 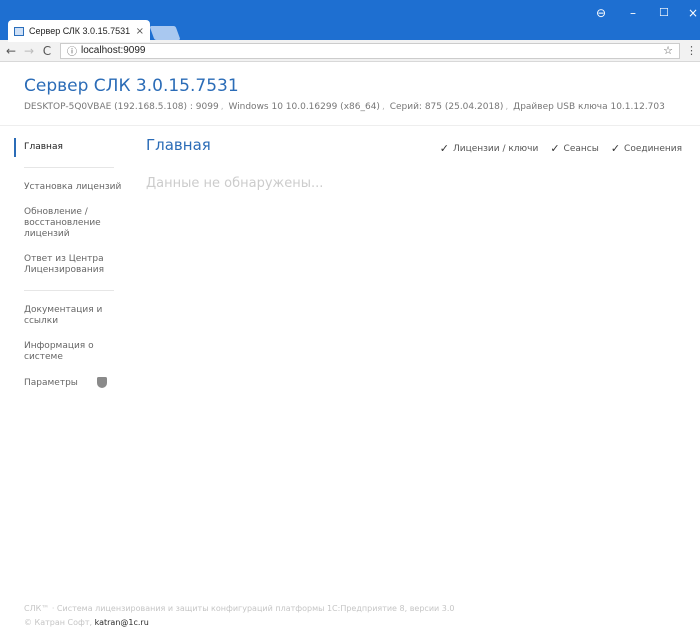 What do you see at coordinates (446, 107) in the screenshot?
I see `server-series: Серий: 875 (25.04.2018)` at bounding box center [446, 107].